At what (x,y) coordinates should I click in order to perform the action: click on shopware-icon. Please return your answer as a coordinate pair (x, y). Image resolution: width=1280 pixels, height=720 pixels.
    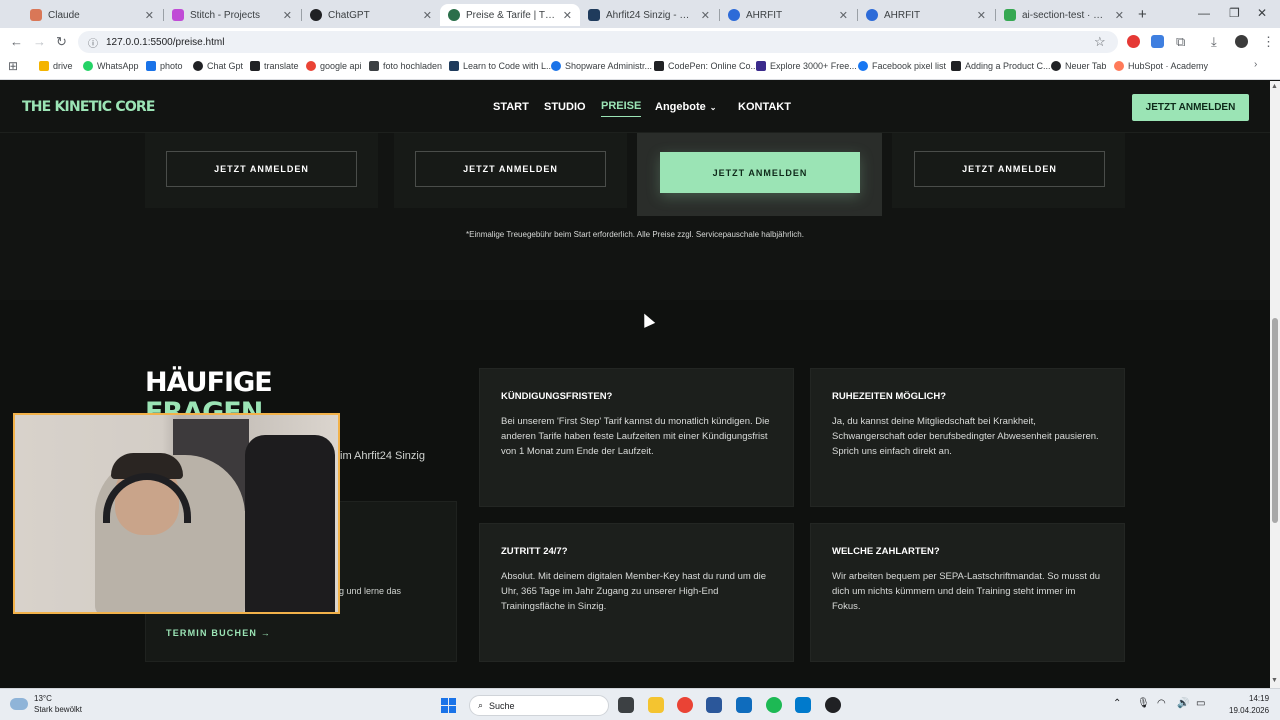
    Looking at the image, I should click on (556, 66).